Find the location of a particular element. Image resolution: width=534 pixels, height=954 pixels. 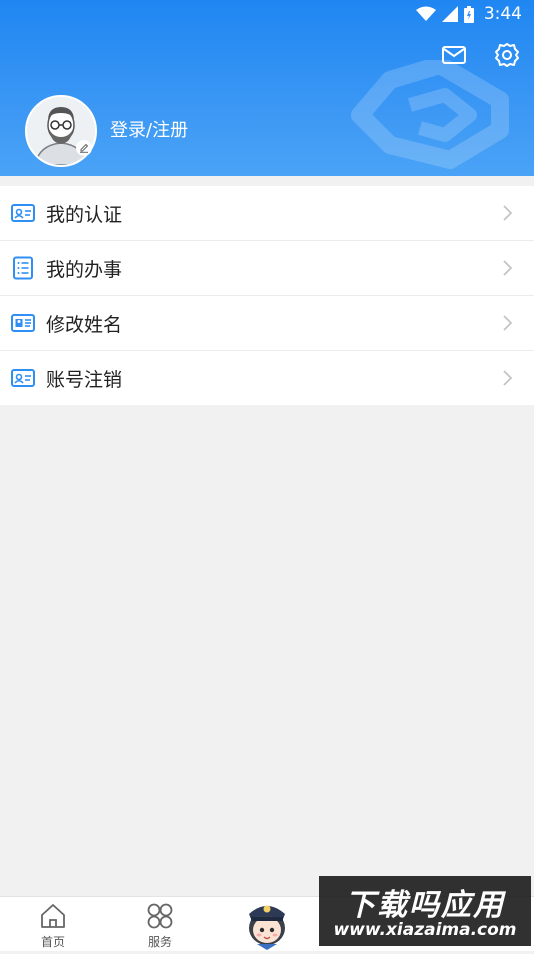

mail-icon is located at coordinates (454, 55).